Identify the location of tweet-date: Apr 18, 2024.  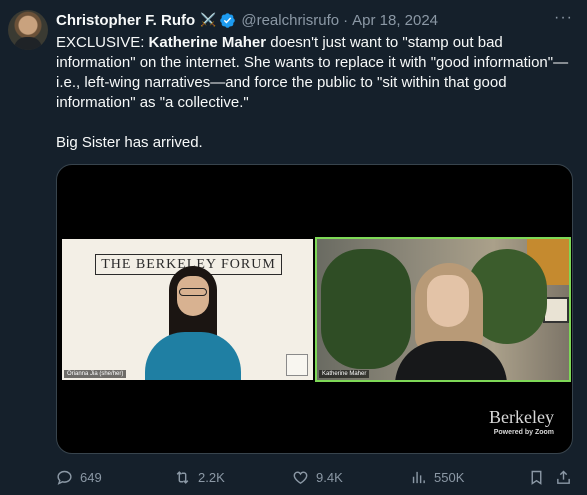
(395, 20).